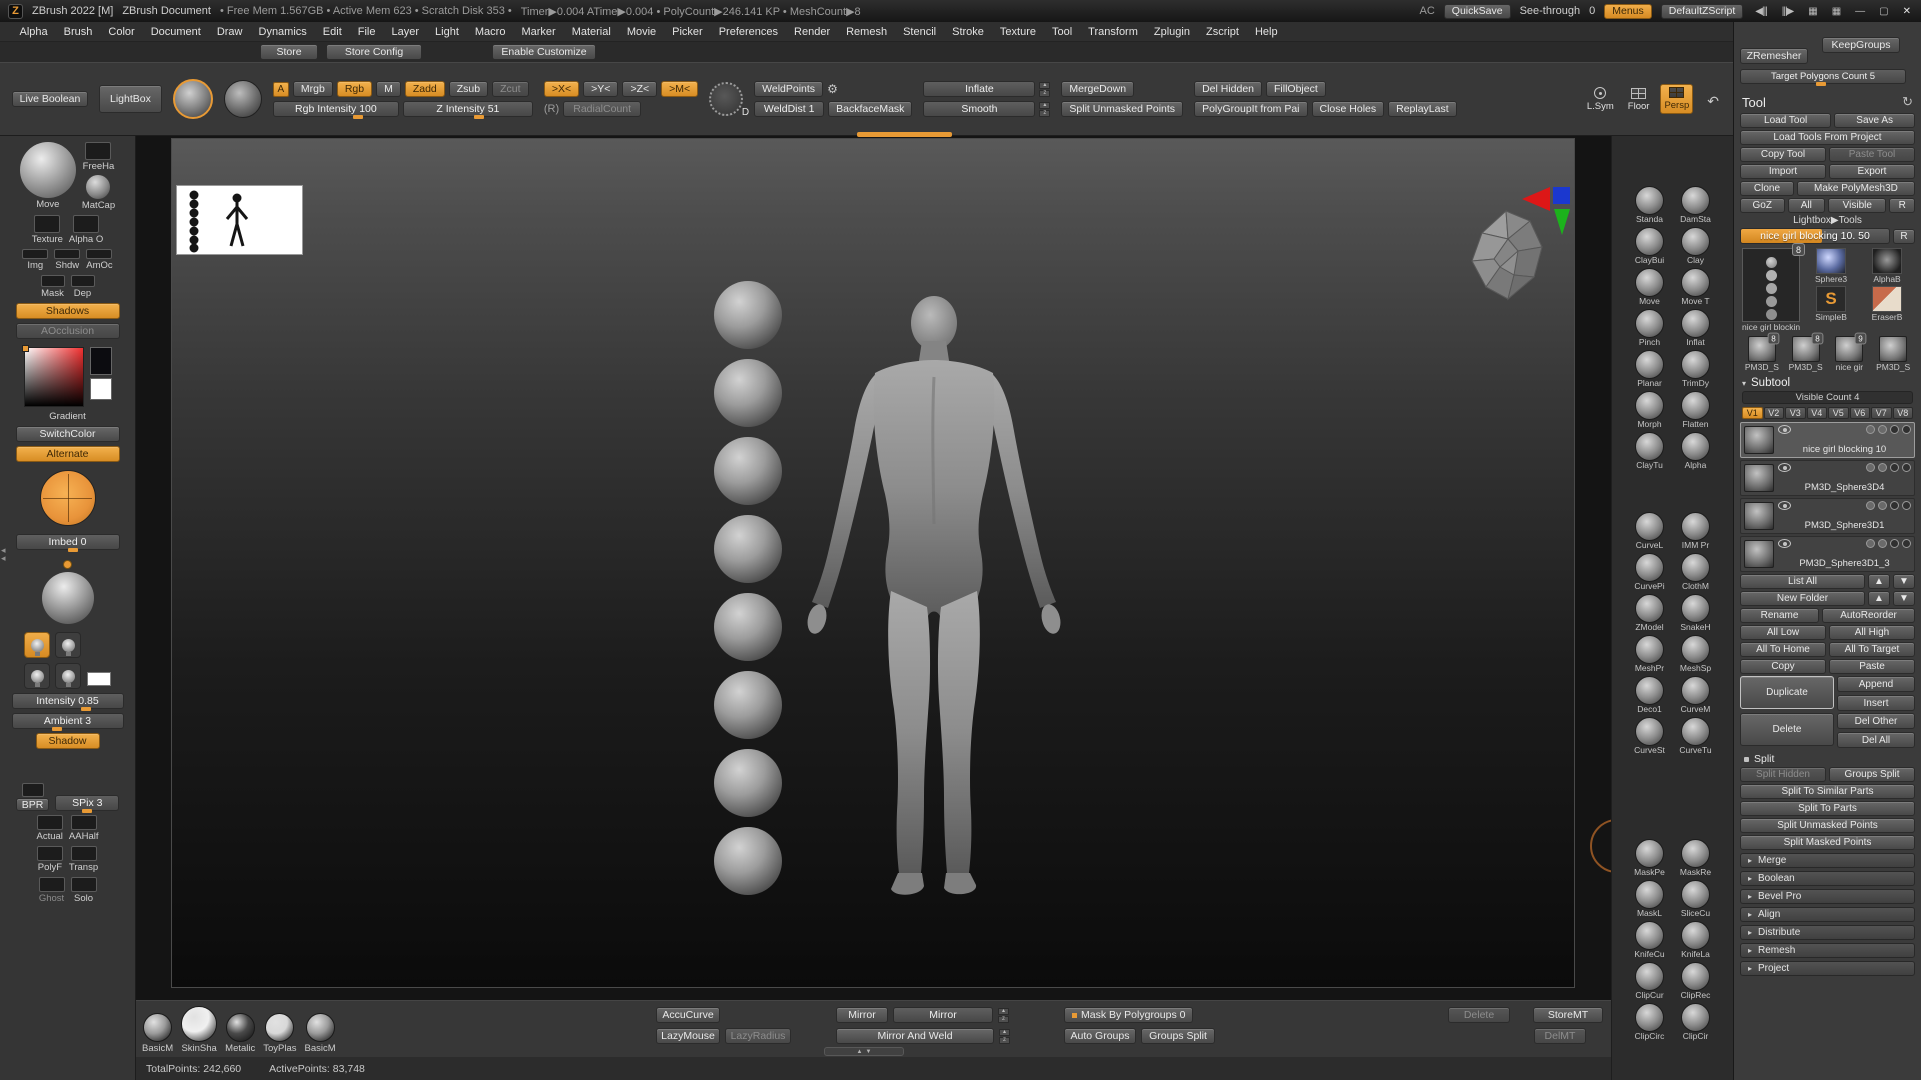 This screenshot has height=1080, width=1921. What do you see at coordinates (199, 1030) in the screenshot?
I see `material-slot: SkinSha` at bounding box center [199, 1030].